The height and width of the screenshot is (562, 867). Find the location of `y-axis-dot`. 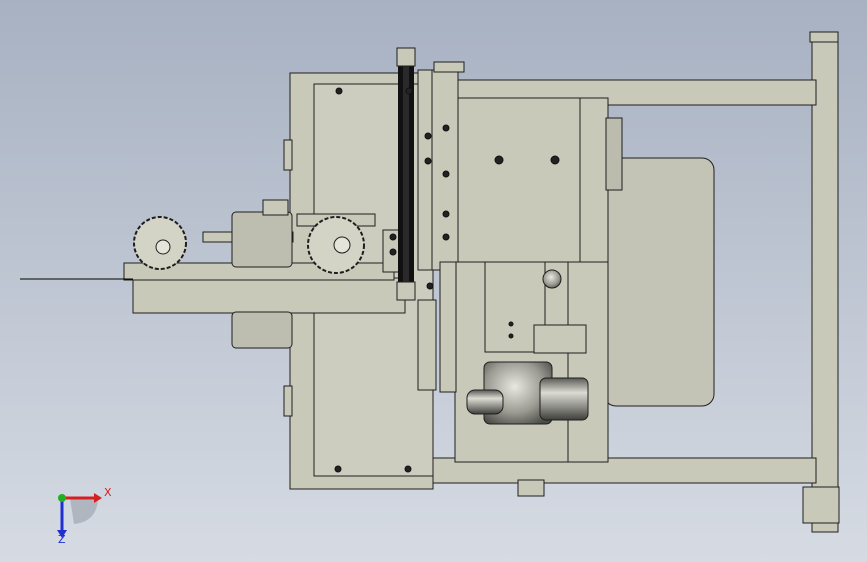

y-axis-dot is located at coordinates (62, 498).